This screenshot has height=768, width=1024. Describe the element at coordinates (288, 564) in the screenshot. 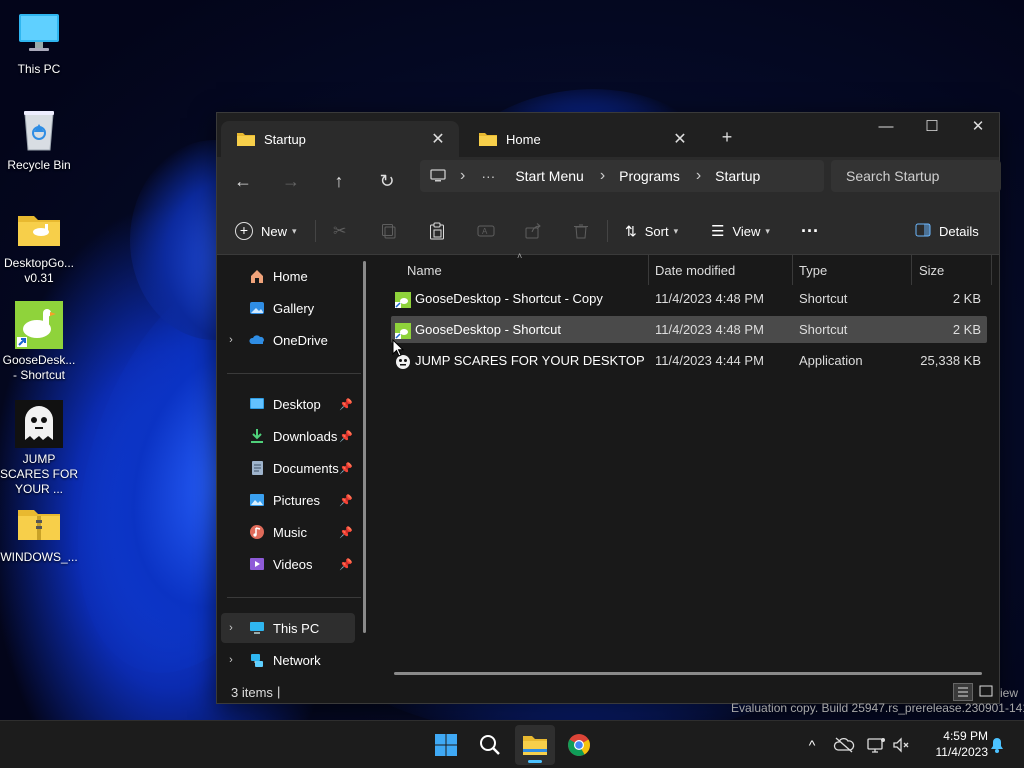

I see `nav-item-videos: Videos 📌` at that location.